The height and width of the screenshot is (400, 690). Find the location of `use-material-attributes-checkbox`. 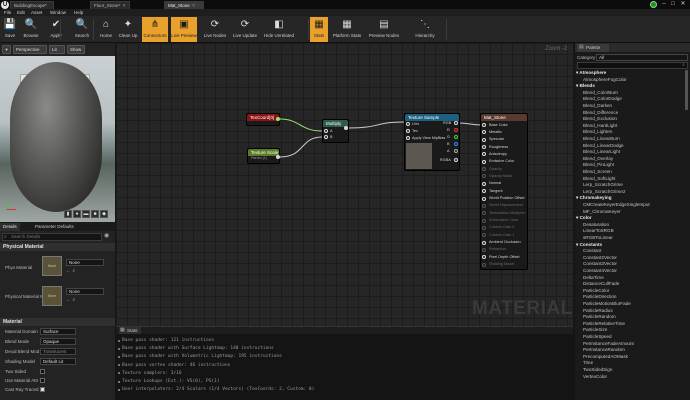

use-material-attributes-checkbox is located at coordinates (42, 380).